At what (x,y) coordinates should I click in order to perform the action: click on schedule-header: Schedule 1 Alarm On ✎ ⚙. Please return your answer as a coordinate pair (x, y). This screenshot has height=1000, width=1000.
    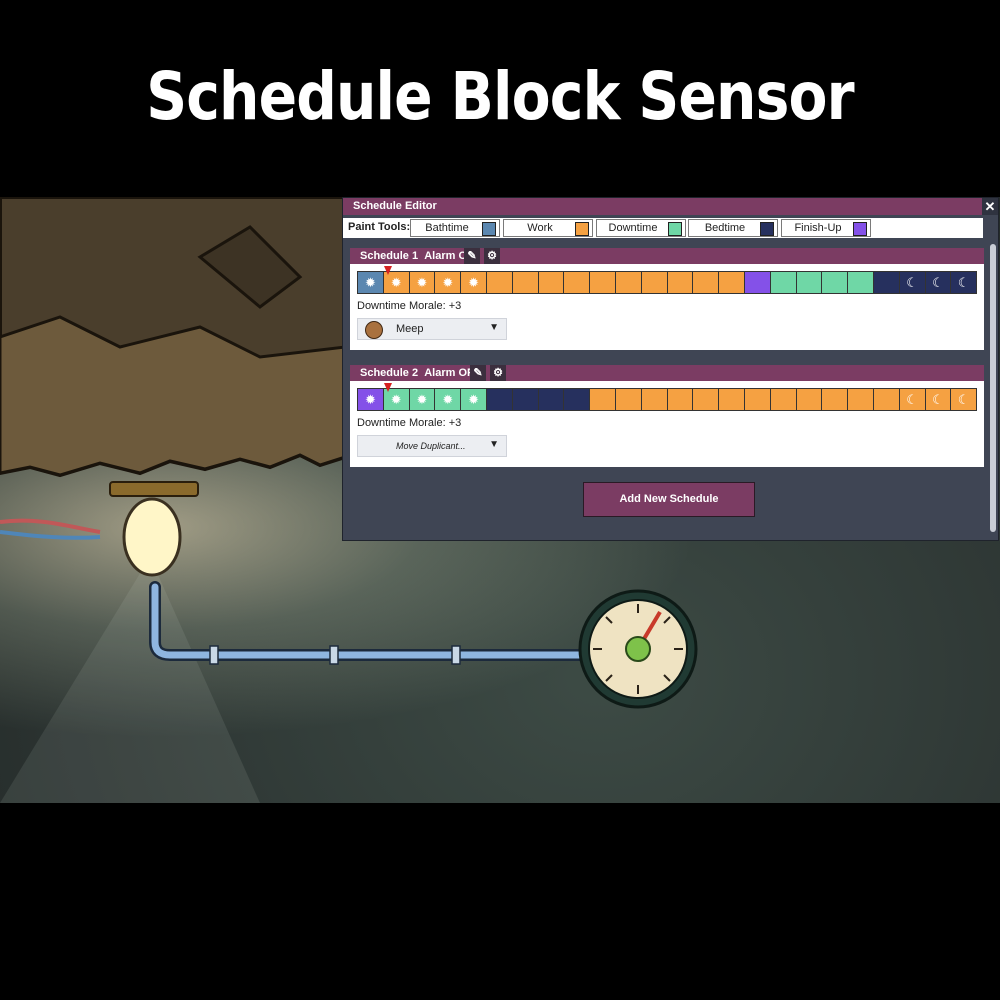
    Looking at the image, I should click on (667, 256).